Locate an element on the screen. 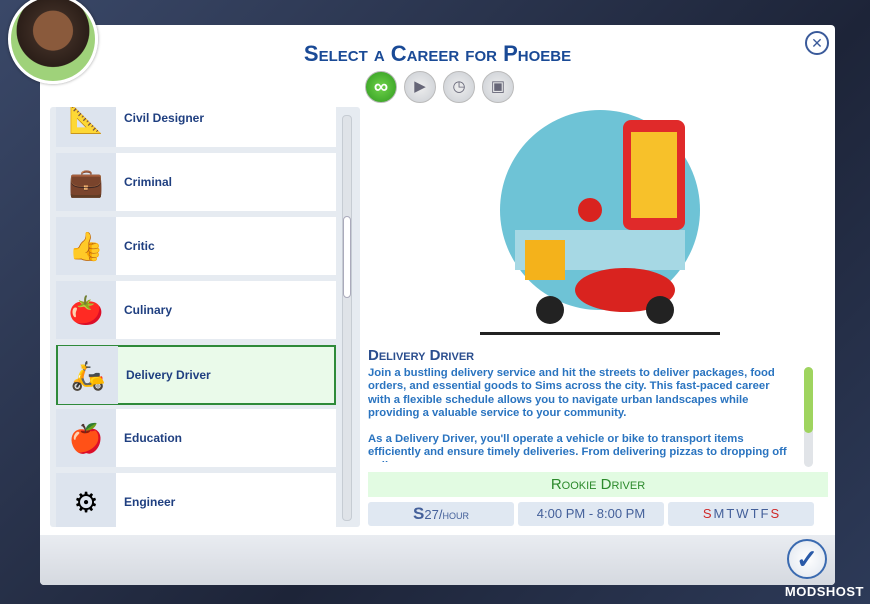 The width and height of the screenshot is (870, 604). close-button: ✕ is located at coordinates (817, 43).